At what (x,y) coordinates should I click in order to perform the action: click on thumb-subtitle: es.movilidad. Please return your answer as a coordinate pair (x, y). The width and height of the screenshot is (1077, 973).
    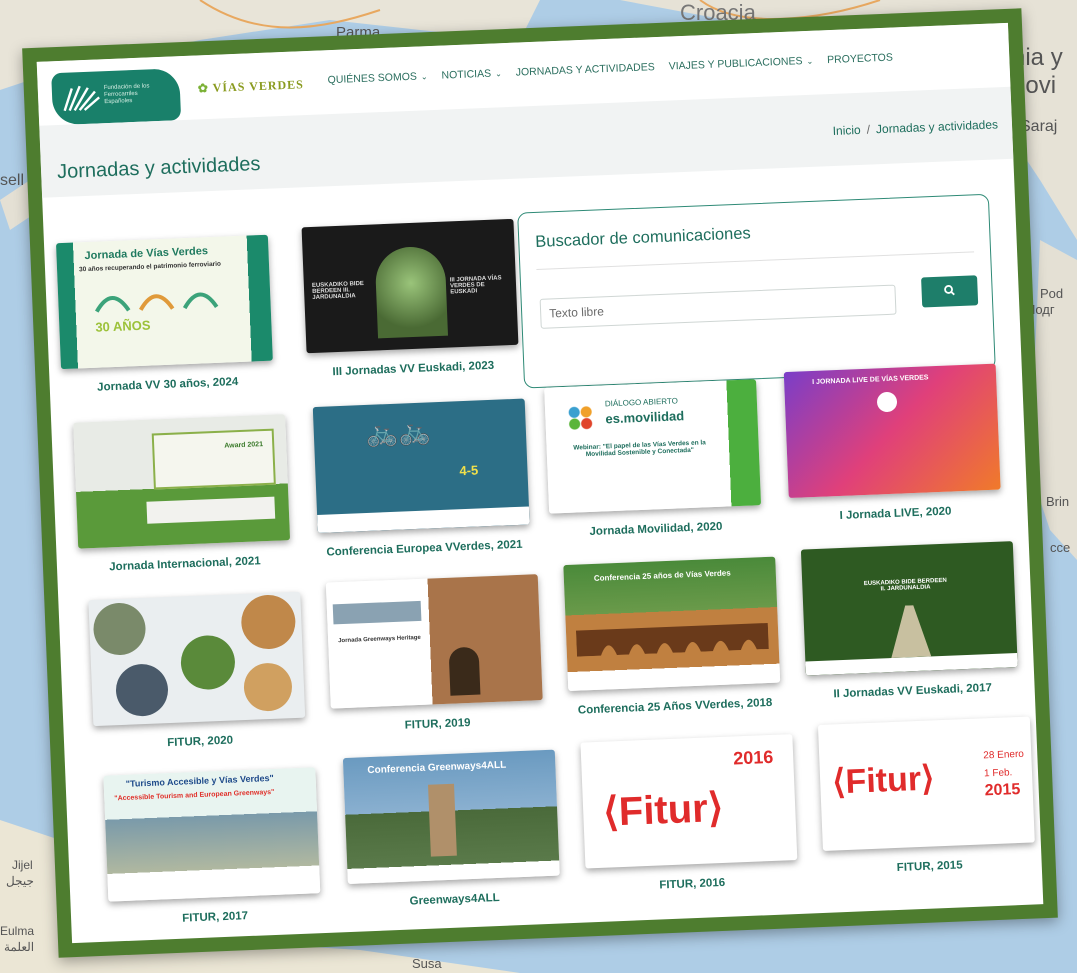
    Looking at the image, I should click on (645, 417).